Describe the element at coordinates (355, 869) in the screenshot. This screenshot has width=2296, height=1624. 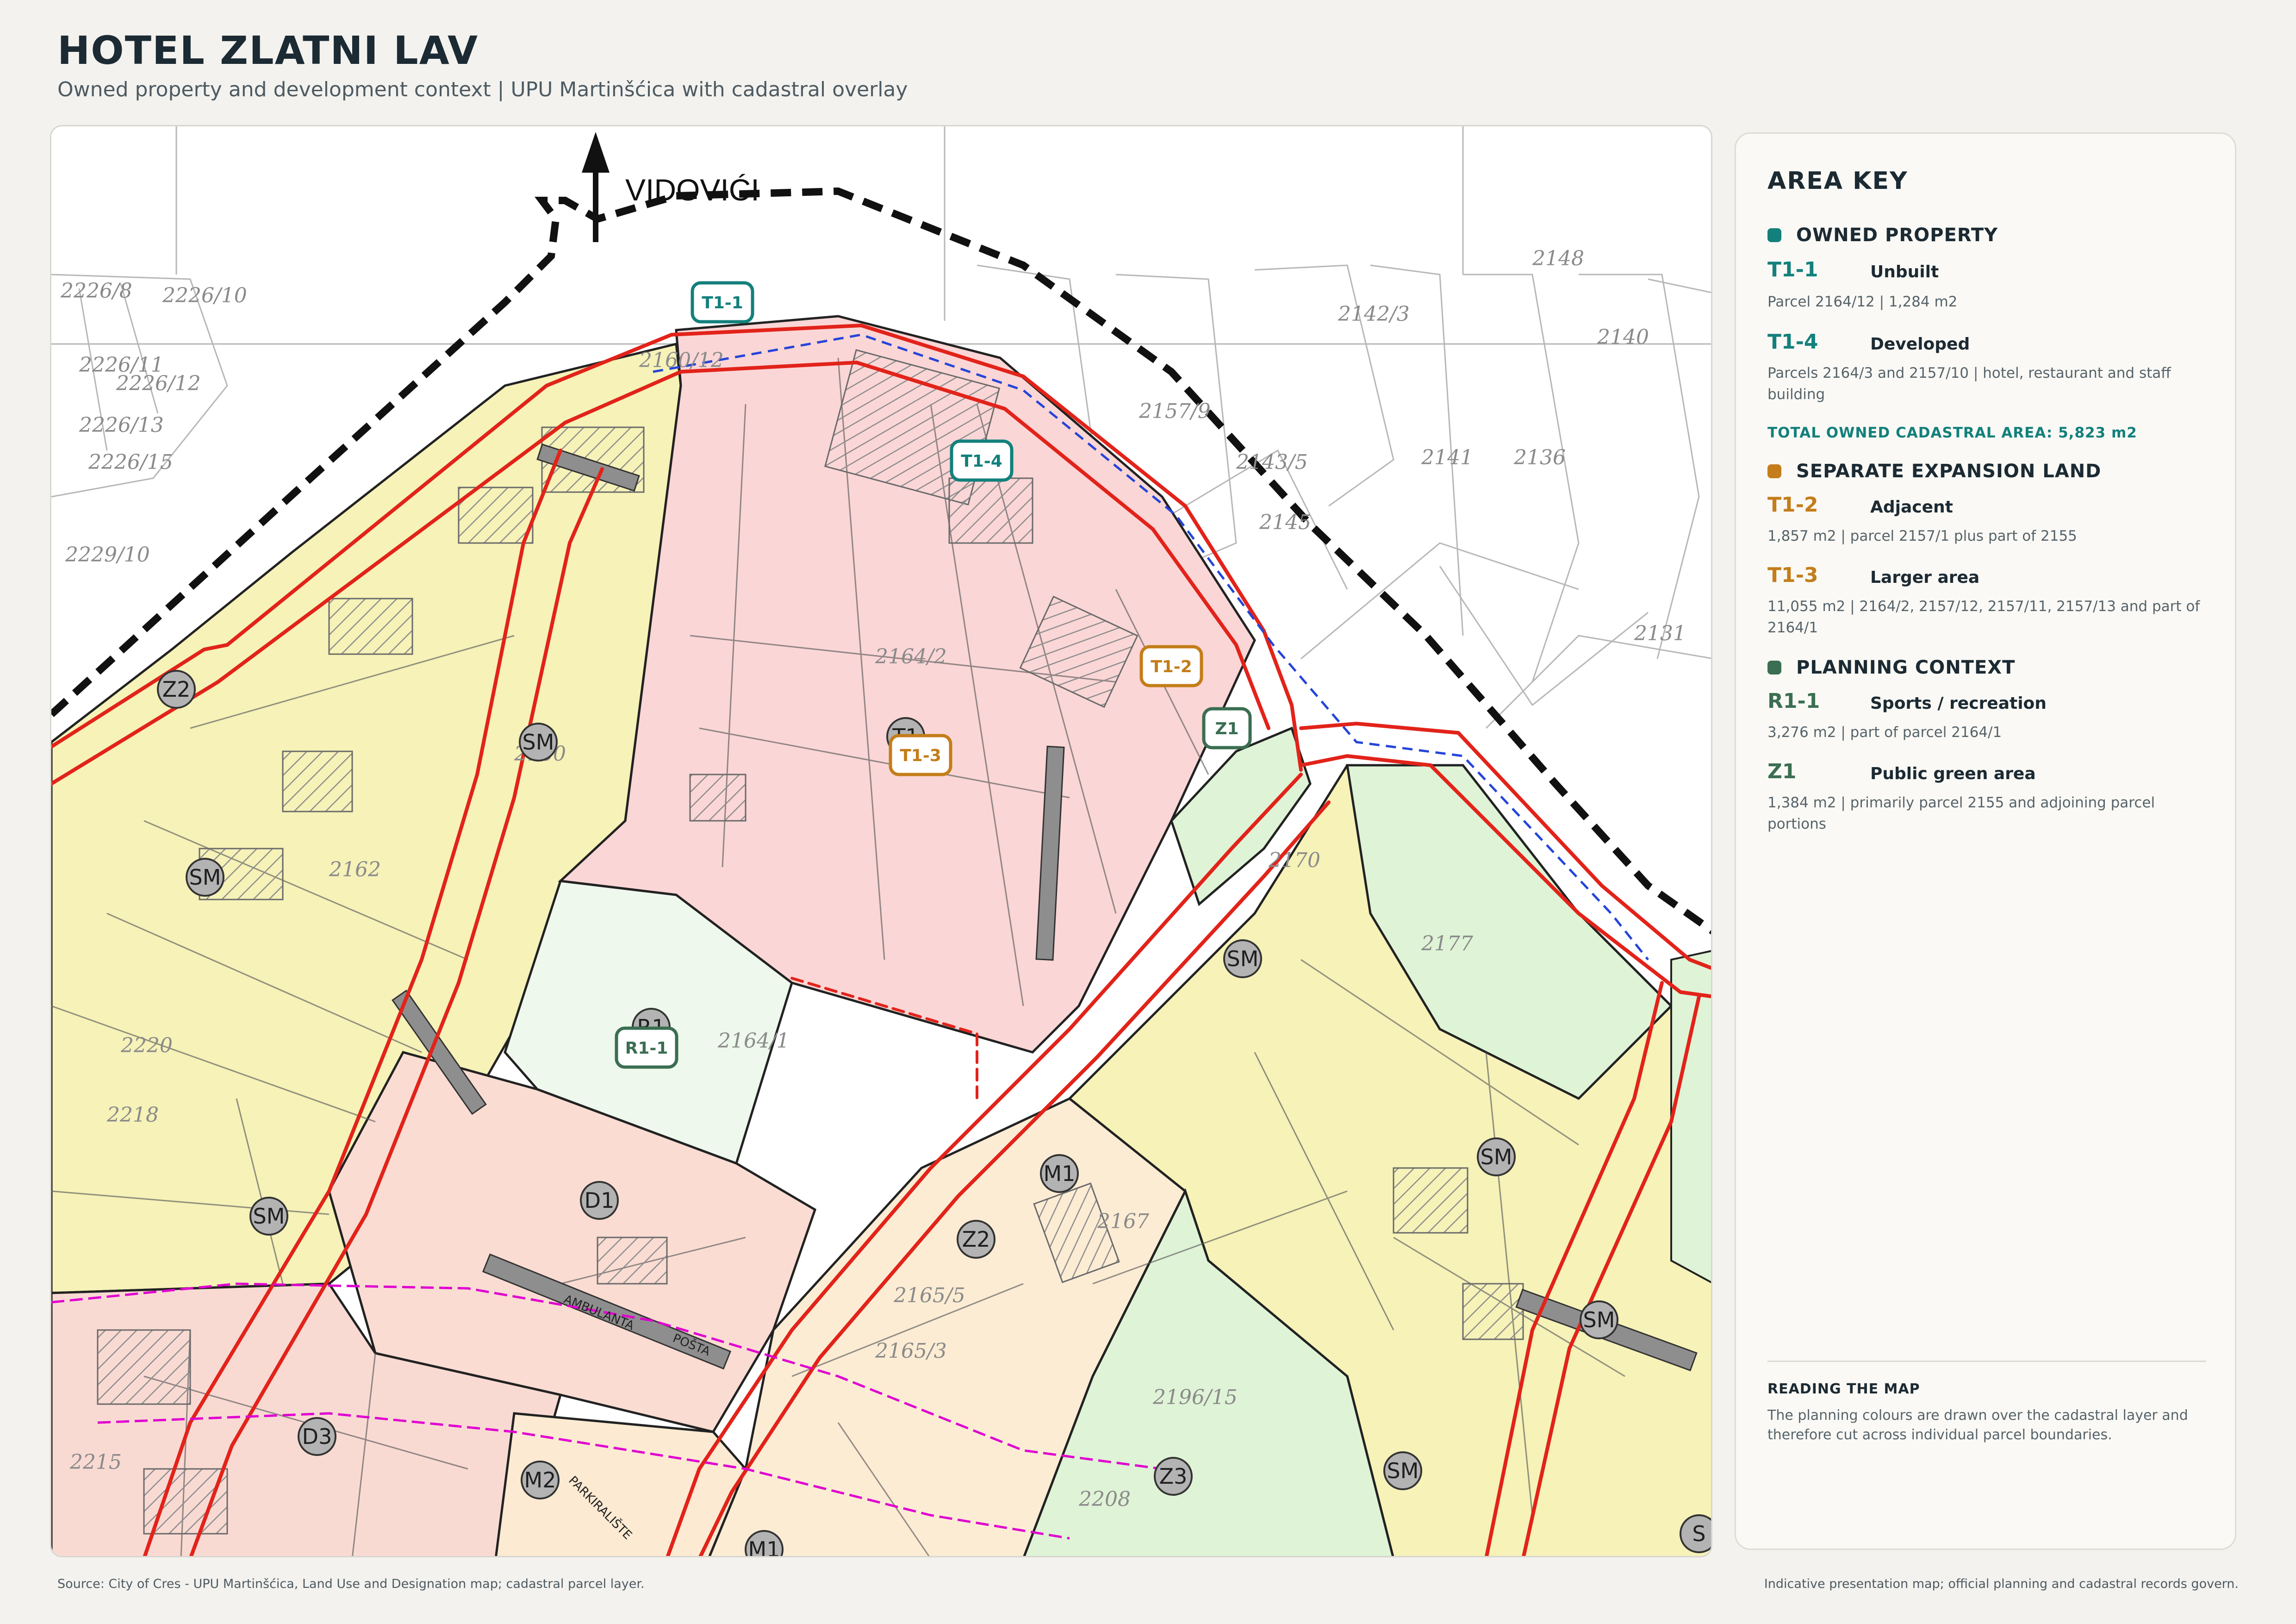
I see `parcel-number: 2162` at that location.